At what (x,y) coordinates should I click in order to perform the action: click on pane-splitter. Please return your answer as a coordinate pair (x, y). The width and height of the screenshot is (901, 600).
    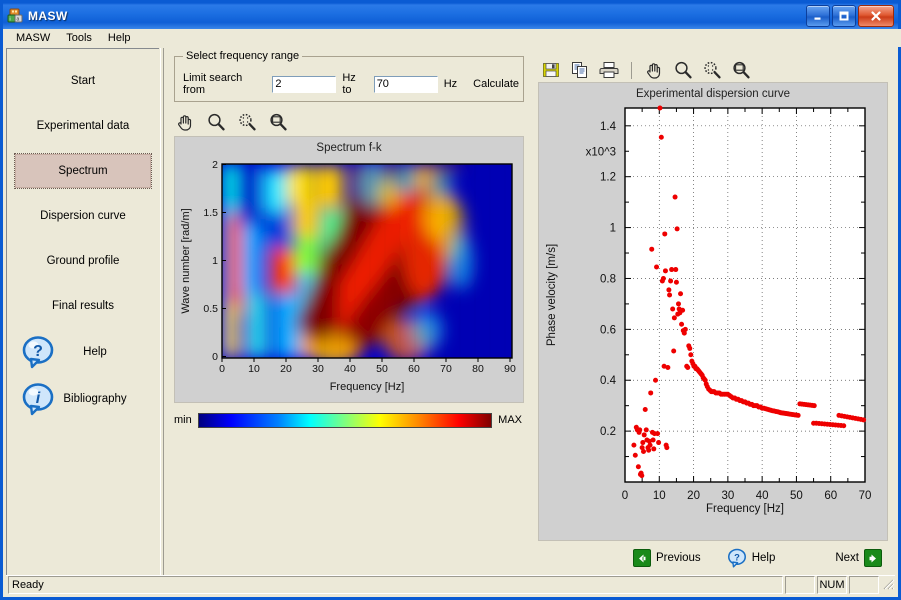
    Looking at the image, I should click on (161, 312).